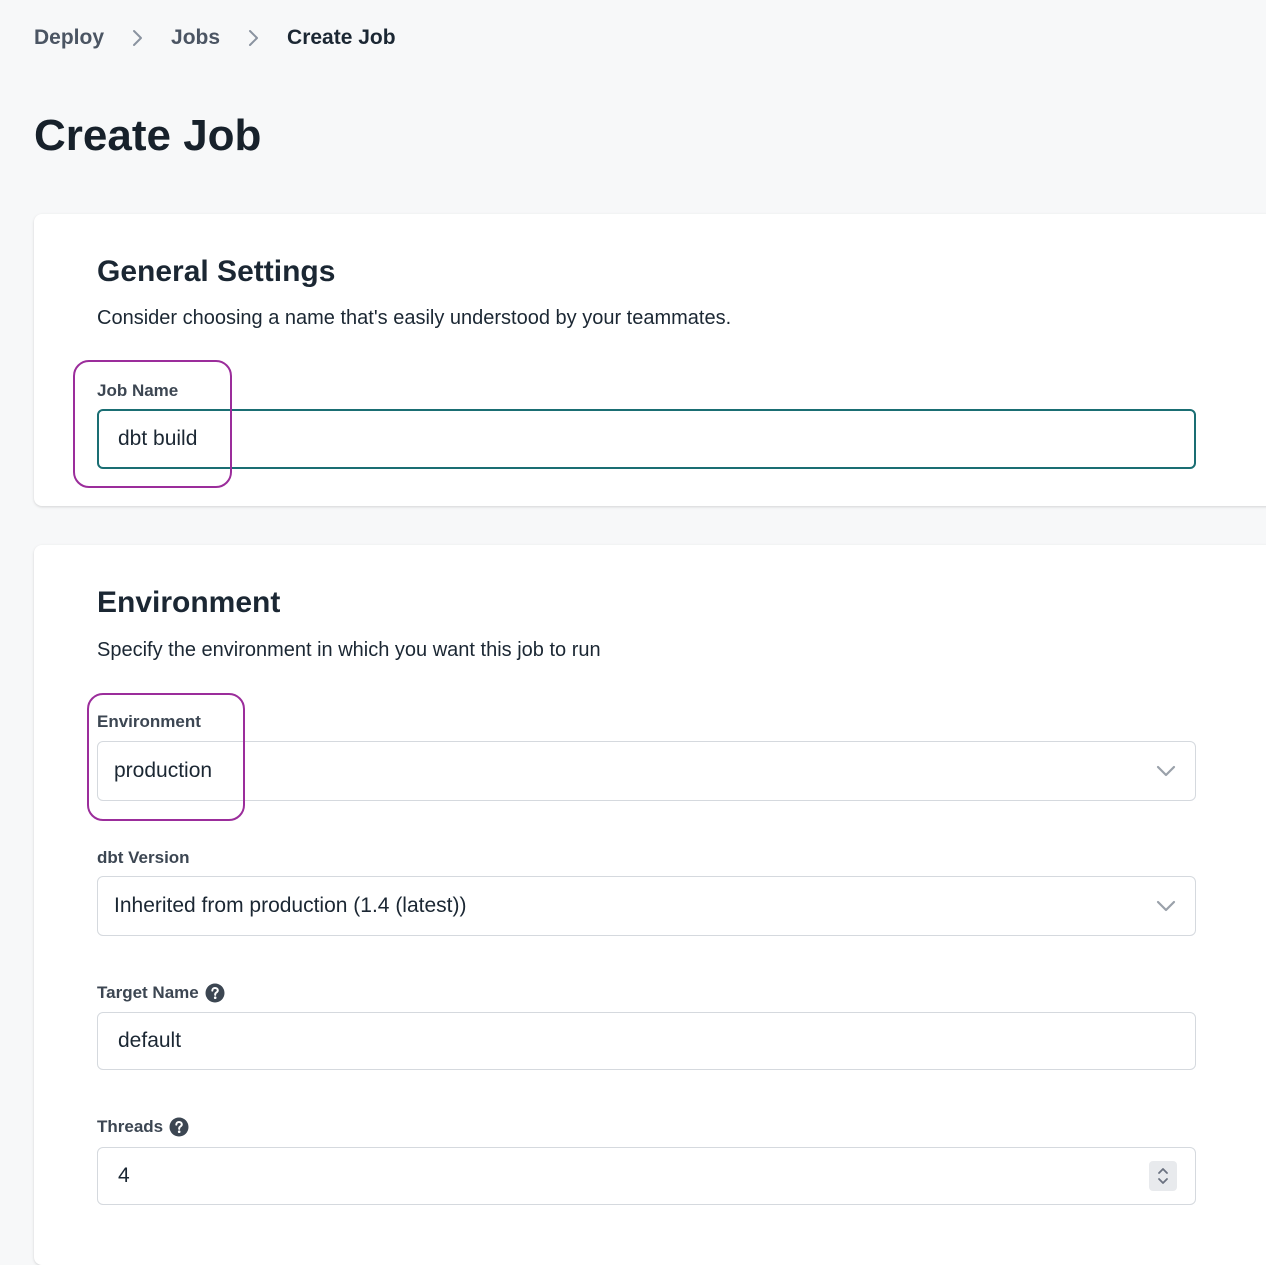 Image resolution: width=1266 pixels, height=1265 pixels. What do you see at coordinates (163, 770) in the screenshot?
I see `environment-value: production` at bounding box center [163, 770].